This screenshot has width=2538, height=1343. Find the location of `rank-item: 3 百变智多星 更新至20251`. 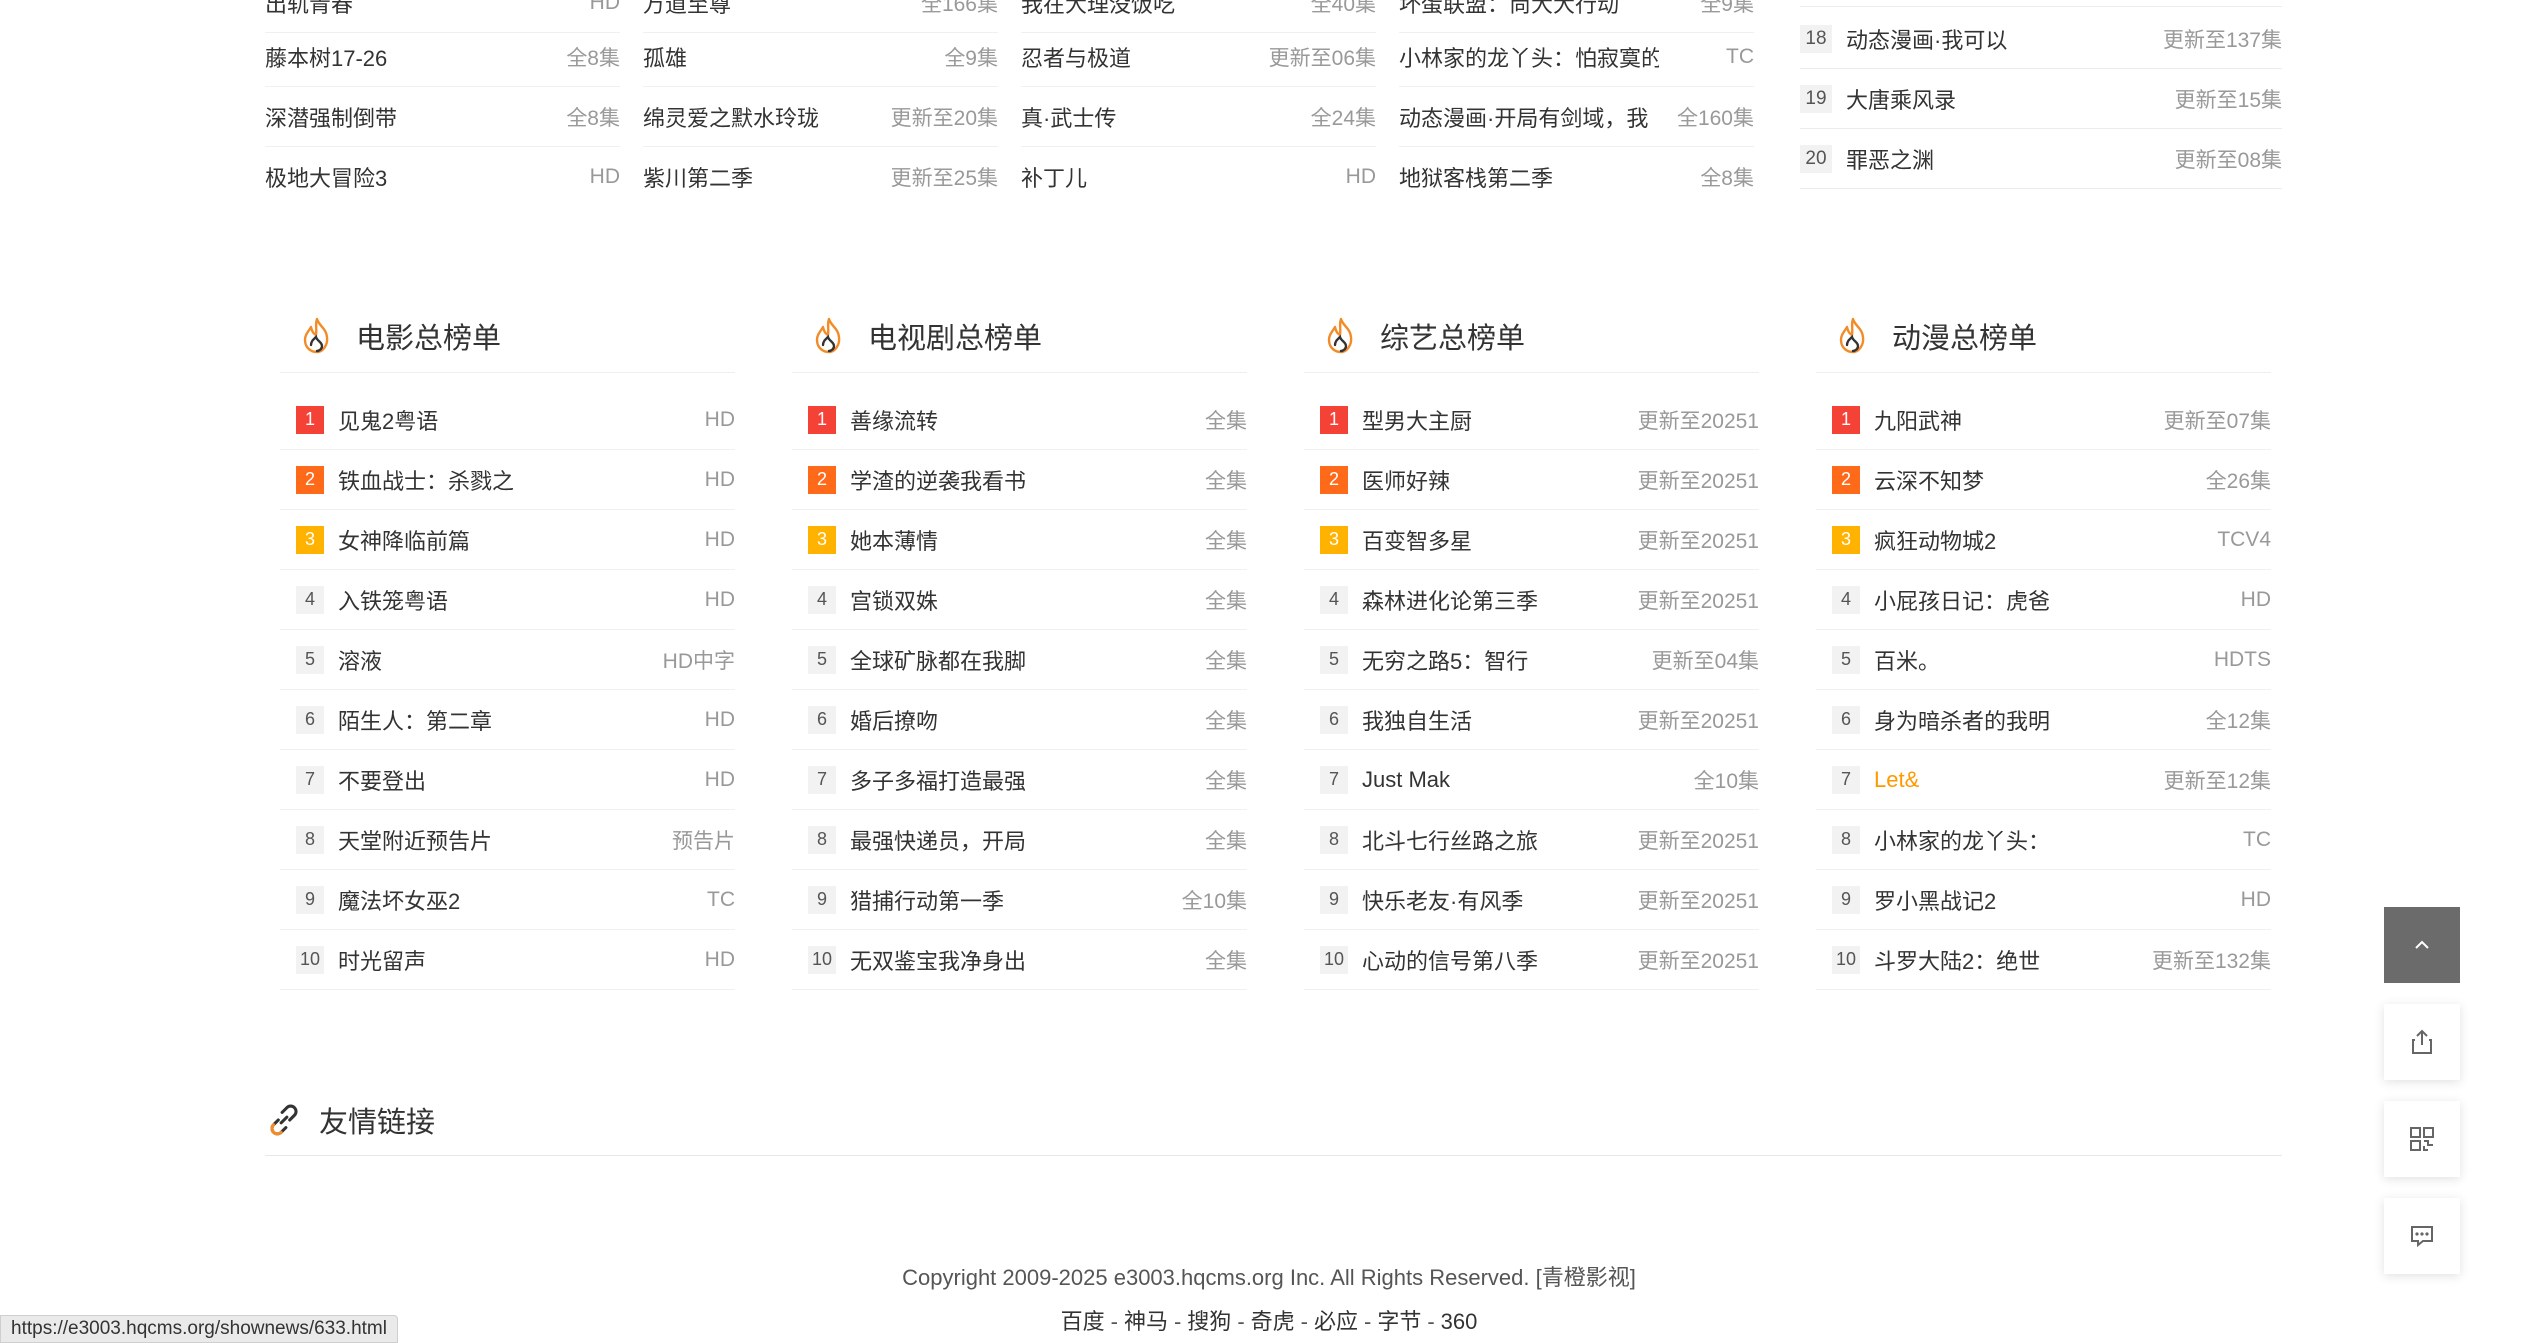

rank-item: 3 百变智多星 更新至20251 is located at coordinates (1531, 540).